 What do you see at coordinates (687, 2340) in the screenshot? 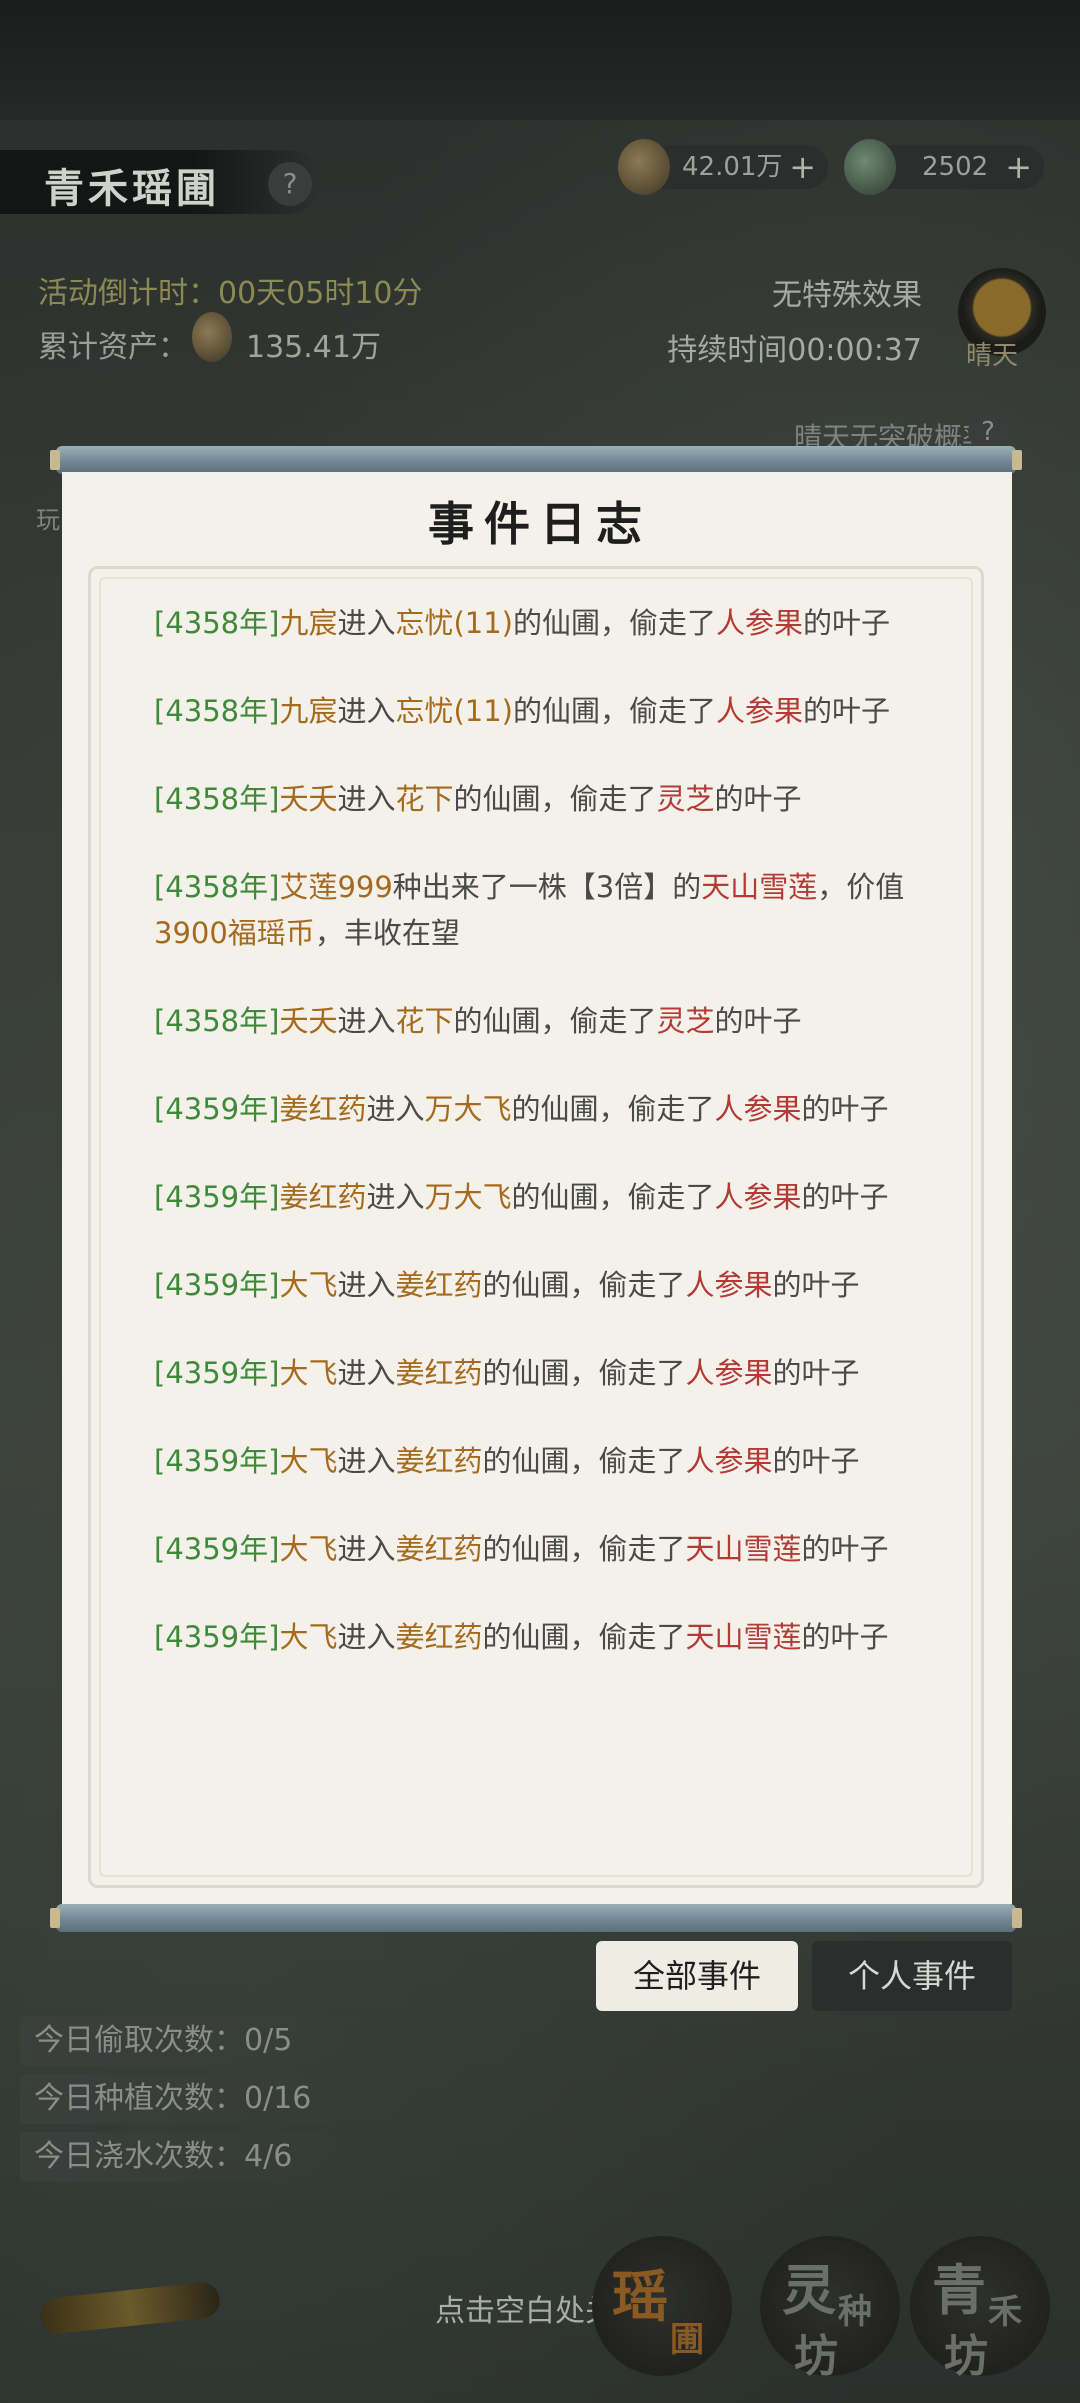
I see `nav-yaopu-char-2: 圃` at bounding box center [687, 2340].